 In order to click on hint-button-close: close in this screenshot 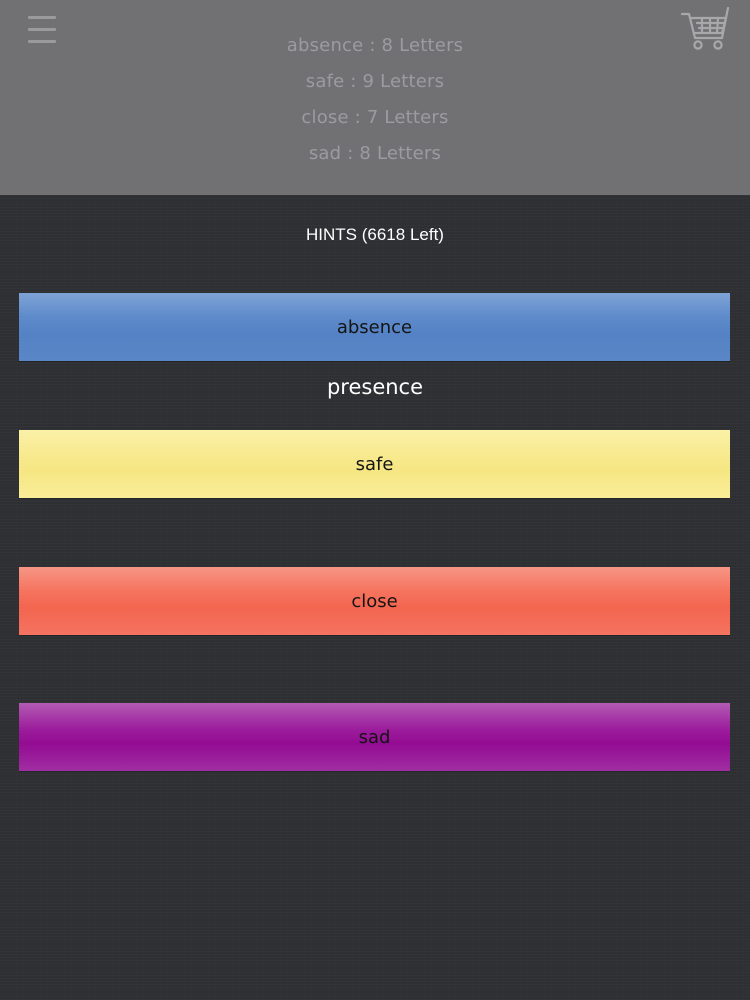, I will do `click(374, 601)`.